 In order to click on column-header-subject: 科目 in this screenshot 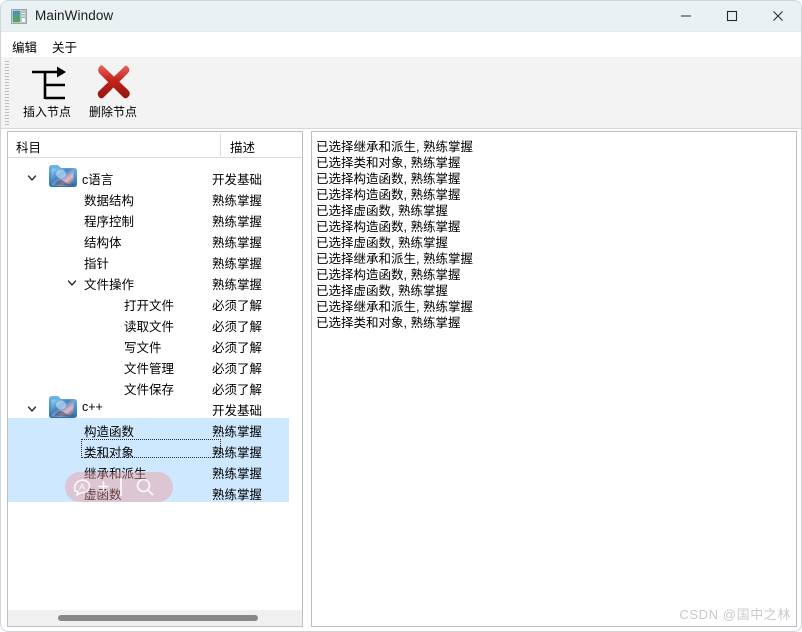, I will do `click(28, 146)`.